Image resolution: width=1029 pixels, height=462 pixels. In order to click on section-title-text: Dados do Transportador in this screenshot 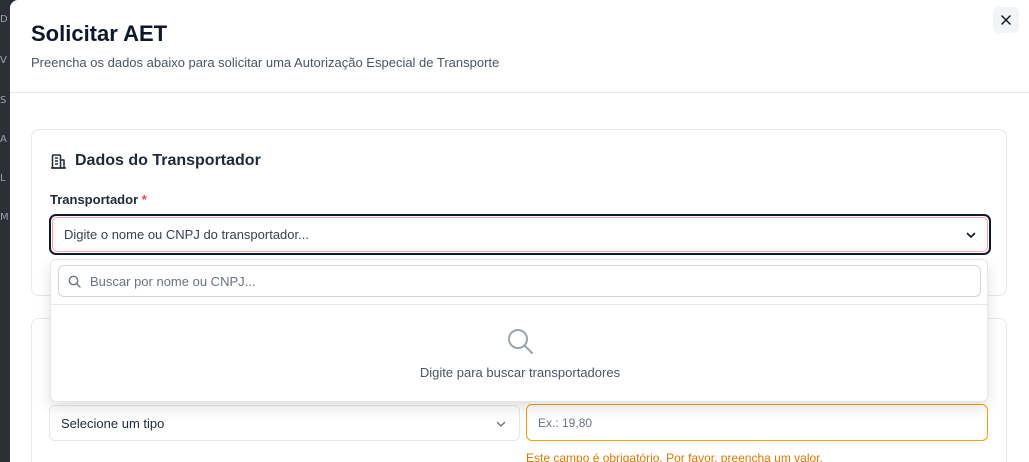, I will do `click(168, 160)`.